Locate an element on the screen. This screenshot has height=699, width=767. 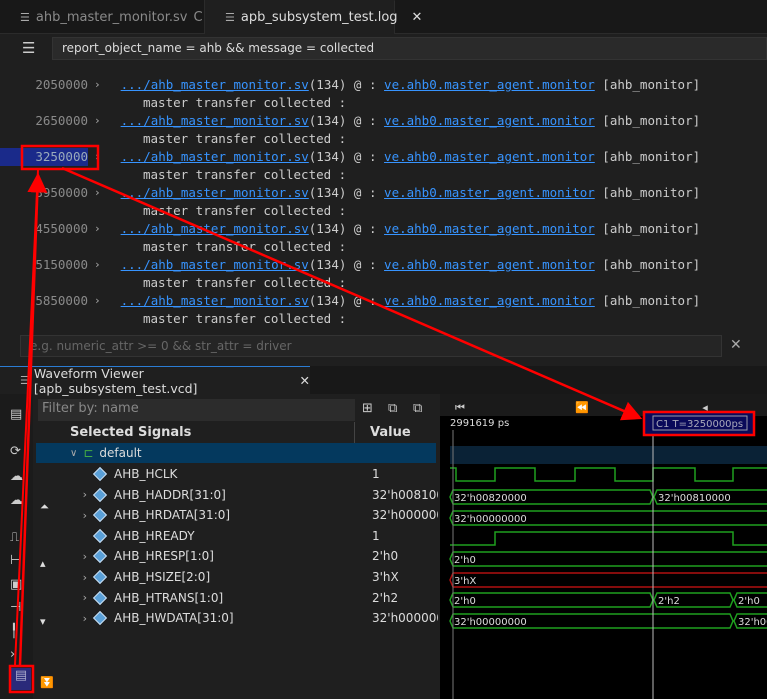
clear-filter-icon: ✕ is located at coordinates (736, 345).